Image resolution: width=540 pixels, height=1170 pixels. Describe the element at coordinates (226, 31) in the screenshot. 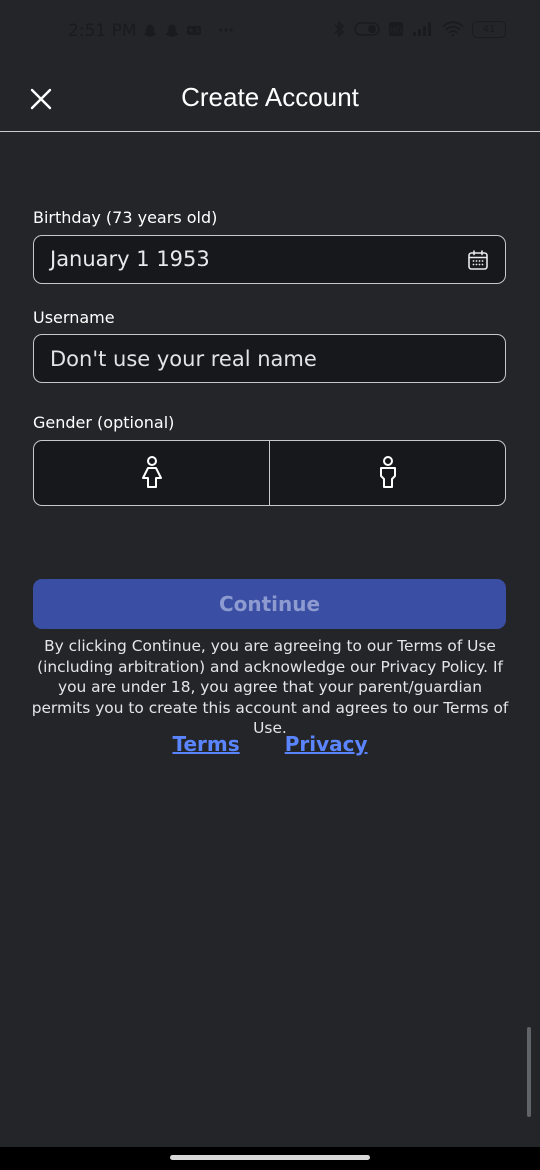

I see `more-notifications-indicator: ···` at that location.